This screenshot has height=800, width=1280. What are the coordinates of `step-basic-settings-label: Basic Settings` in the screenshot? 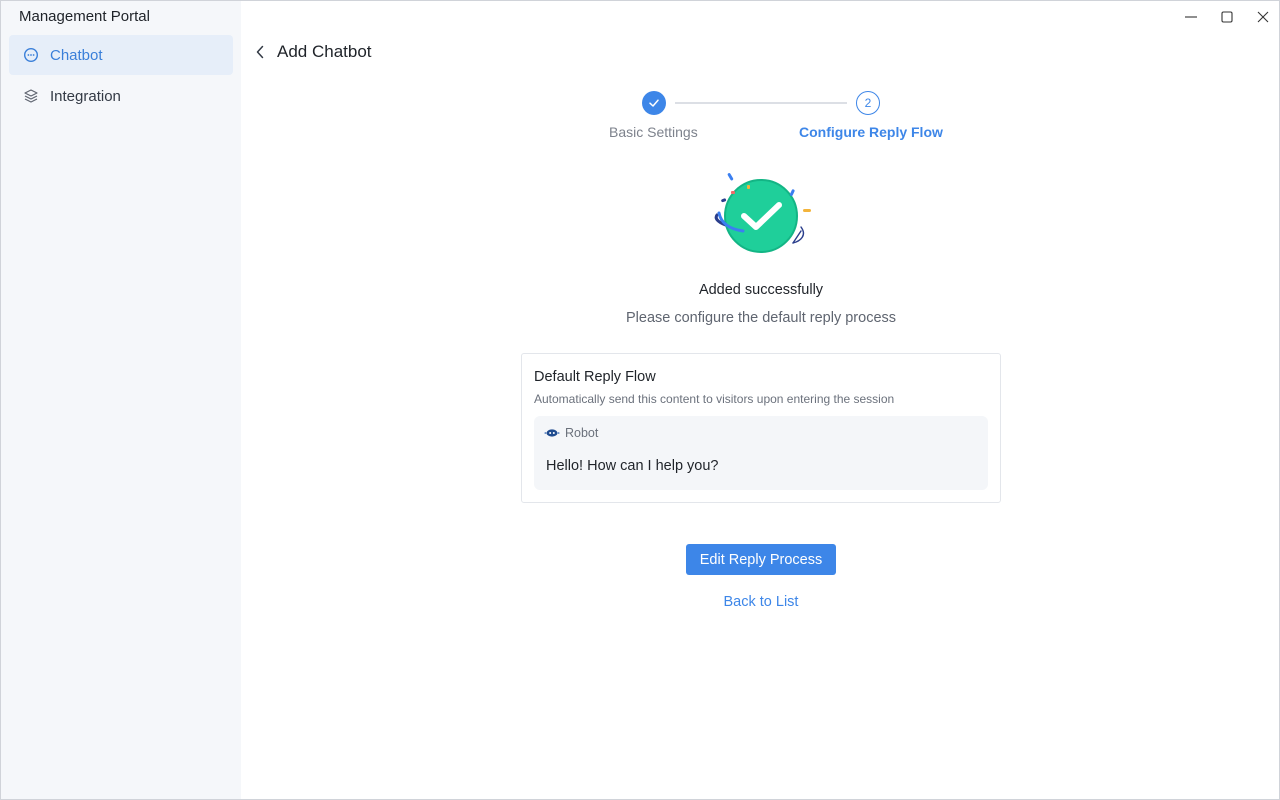 It's located at (653, 132).